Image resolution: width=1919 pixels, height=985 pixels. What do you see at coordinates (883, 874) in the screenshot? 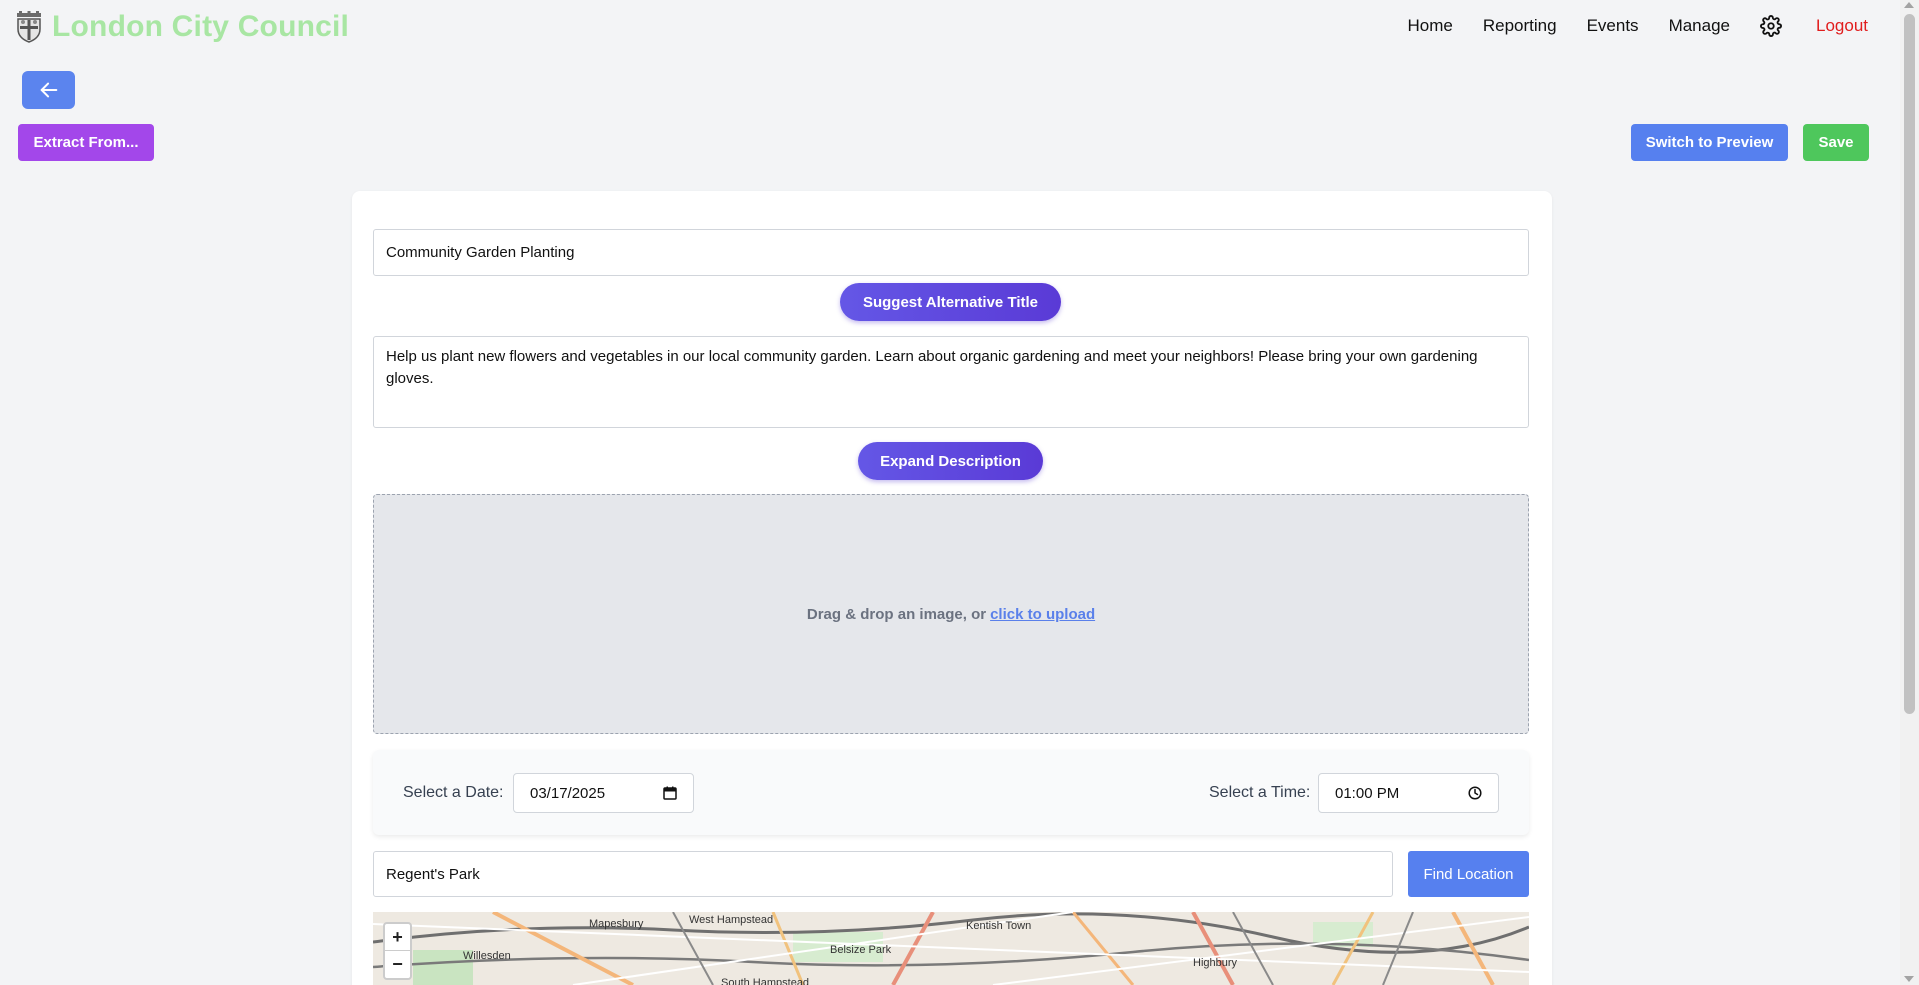
I see `location-input` at bounding box center [883, 874].